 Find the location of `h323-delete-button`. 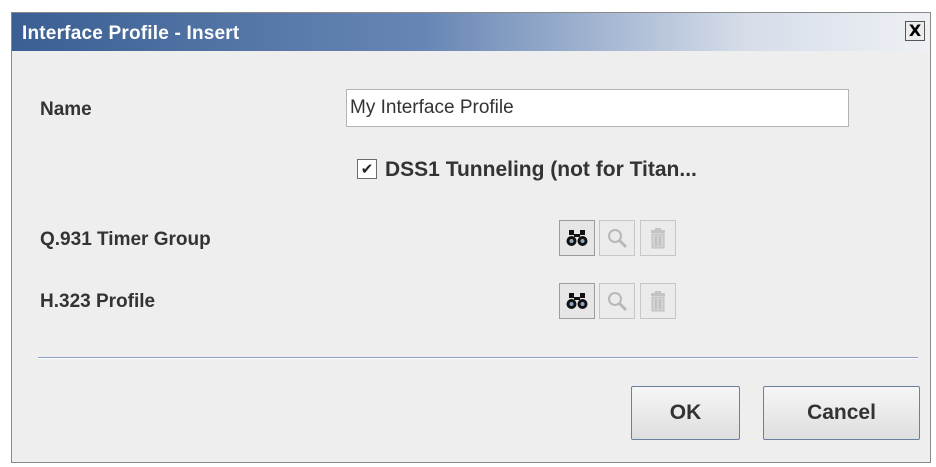

h323-delete-button is located at coordinates (658, 301).